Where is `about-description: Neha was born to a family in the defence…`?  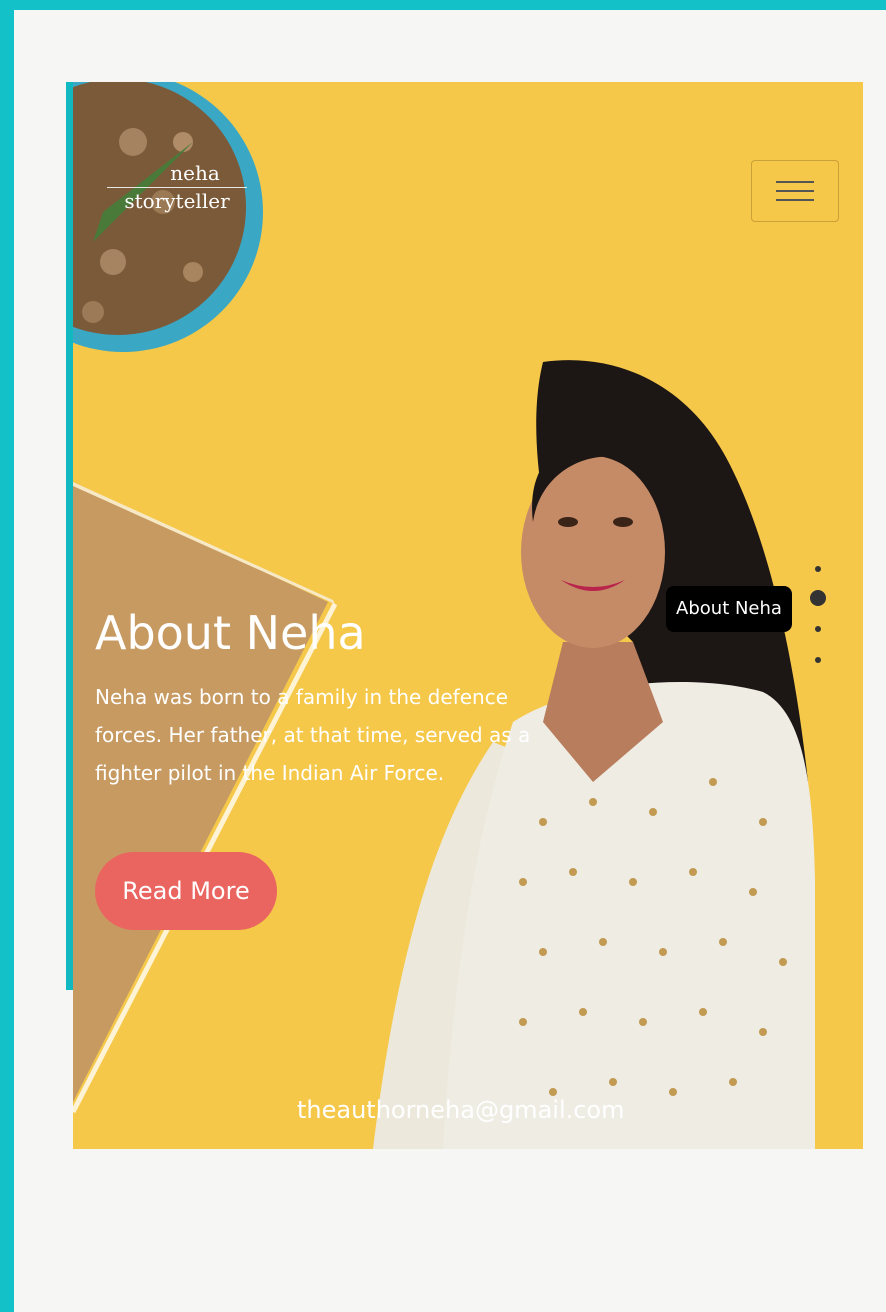
about-description: Neha was born to a family in the defence… is located at coordinates (313, 735).